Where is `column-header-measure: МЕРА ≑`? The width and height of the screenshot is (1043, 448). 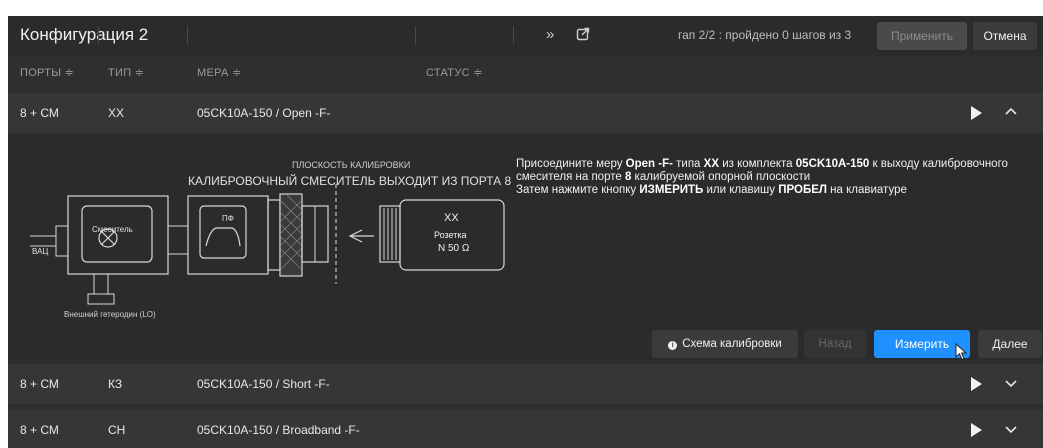
column-header-measure: МЕРА ≑ is located at coordinates (219, 72).